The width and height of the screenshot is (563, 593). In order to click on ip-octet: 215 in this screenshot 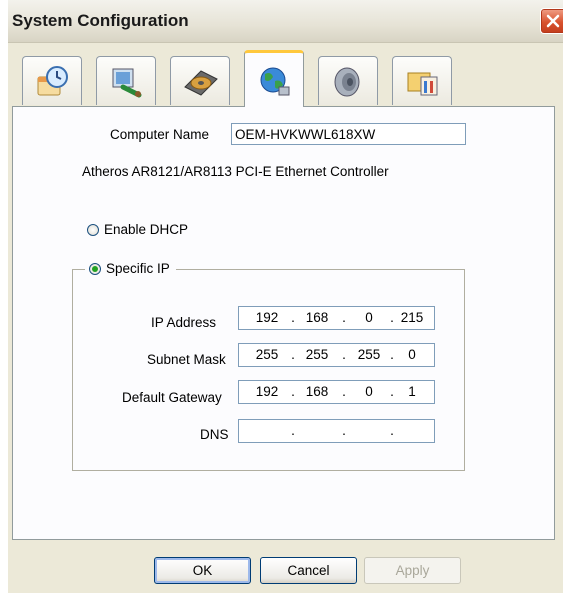, I will do `click(412, 317)`.